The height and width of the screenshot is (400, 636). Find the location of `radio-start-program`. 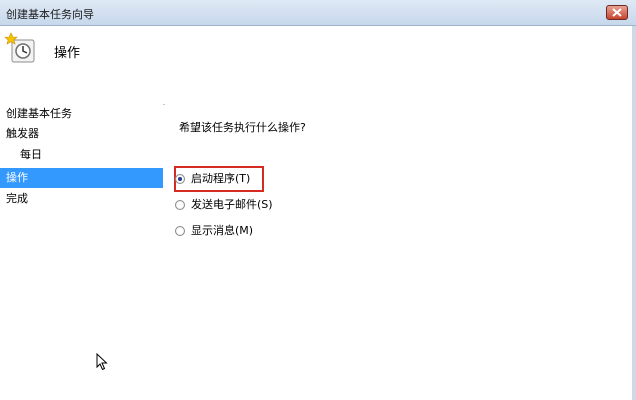

radio-start-program is located at coordinates (180, 179).